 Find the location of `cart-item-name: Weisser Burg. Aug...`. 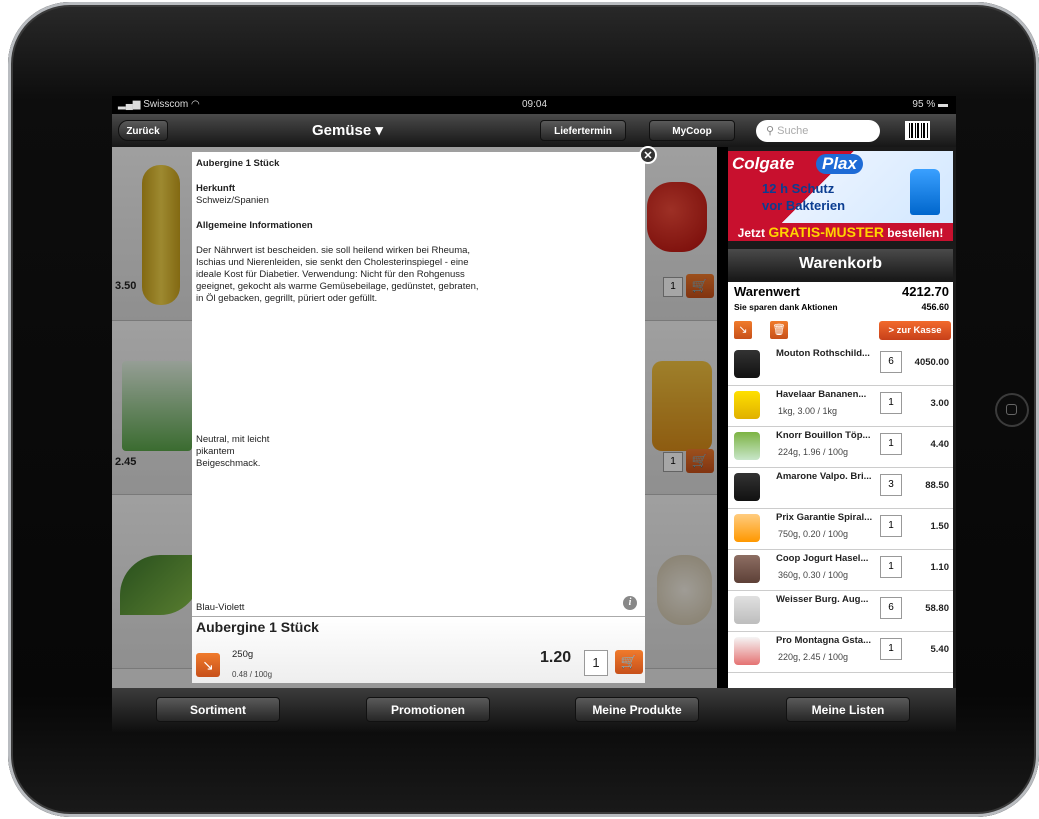

cart-item-name: Weisser Burg. Aug... is located at coordinates (822, 599).